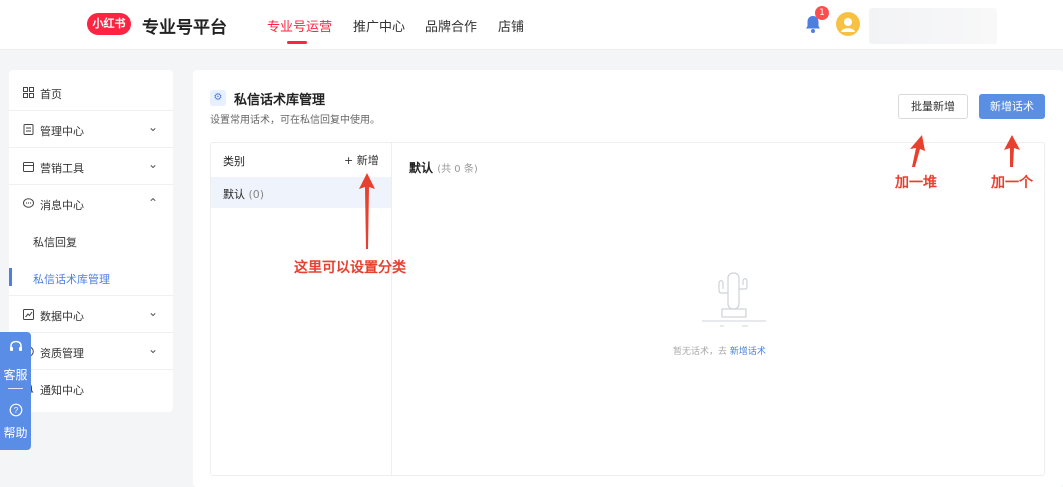 The width and height of the screenshot is (1063, 487). Describe the element at coordinates (62, 390) in the screenshot. I see `sidebar-item-label: 通知中心` at that location.